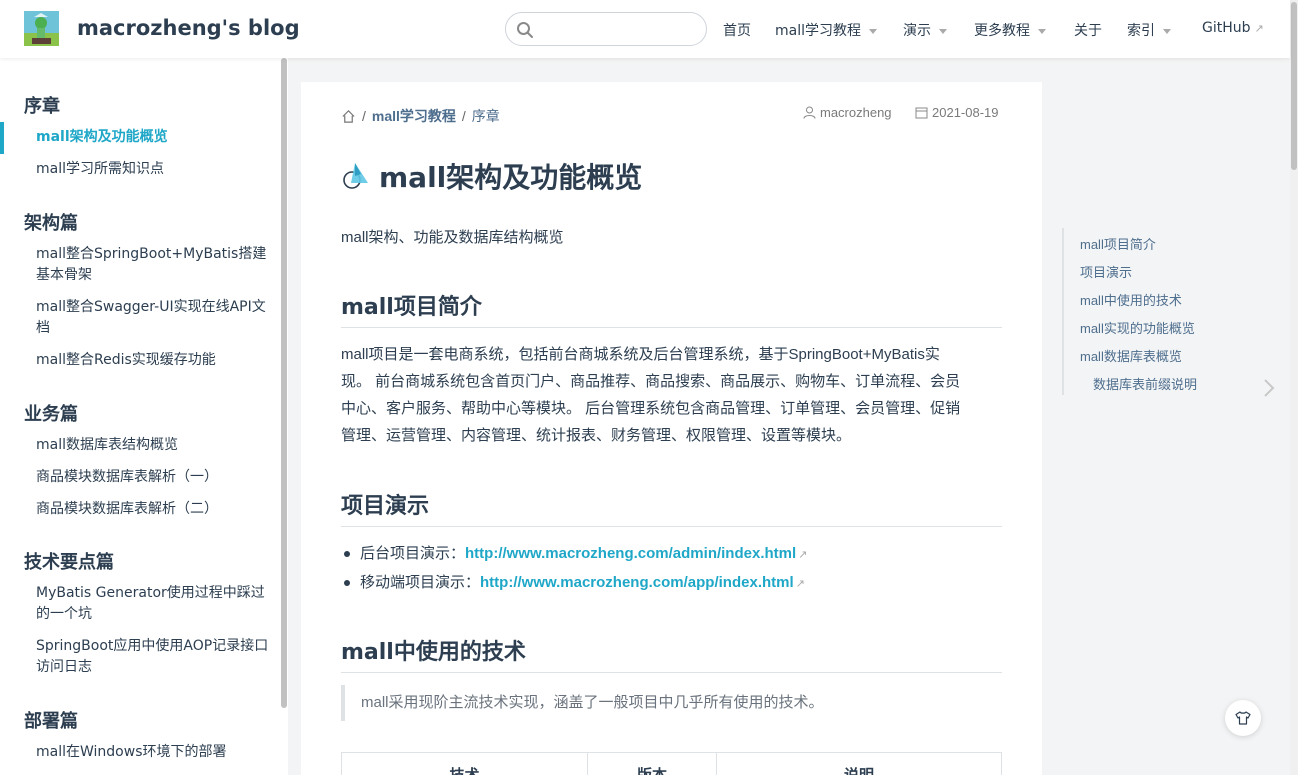  Describe the element at coordinates (1269, 388) in the screenshot. I see `chevron-right-icon` at that location.